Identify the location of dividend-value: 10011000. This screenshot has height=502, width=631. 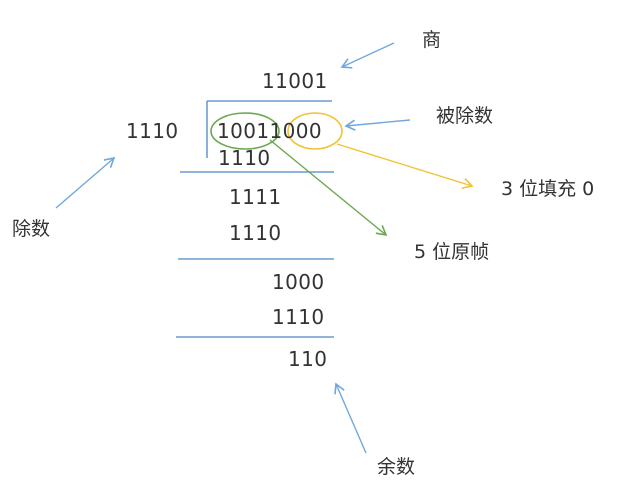
(269, 131).